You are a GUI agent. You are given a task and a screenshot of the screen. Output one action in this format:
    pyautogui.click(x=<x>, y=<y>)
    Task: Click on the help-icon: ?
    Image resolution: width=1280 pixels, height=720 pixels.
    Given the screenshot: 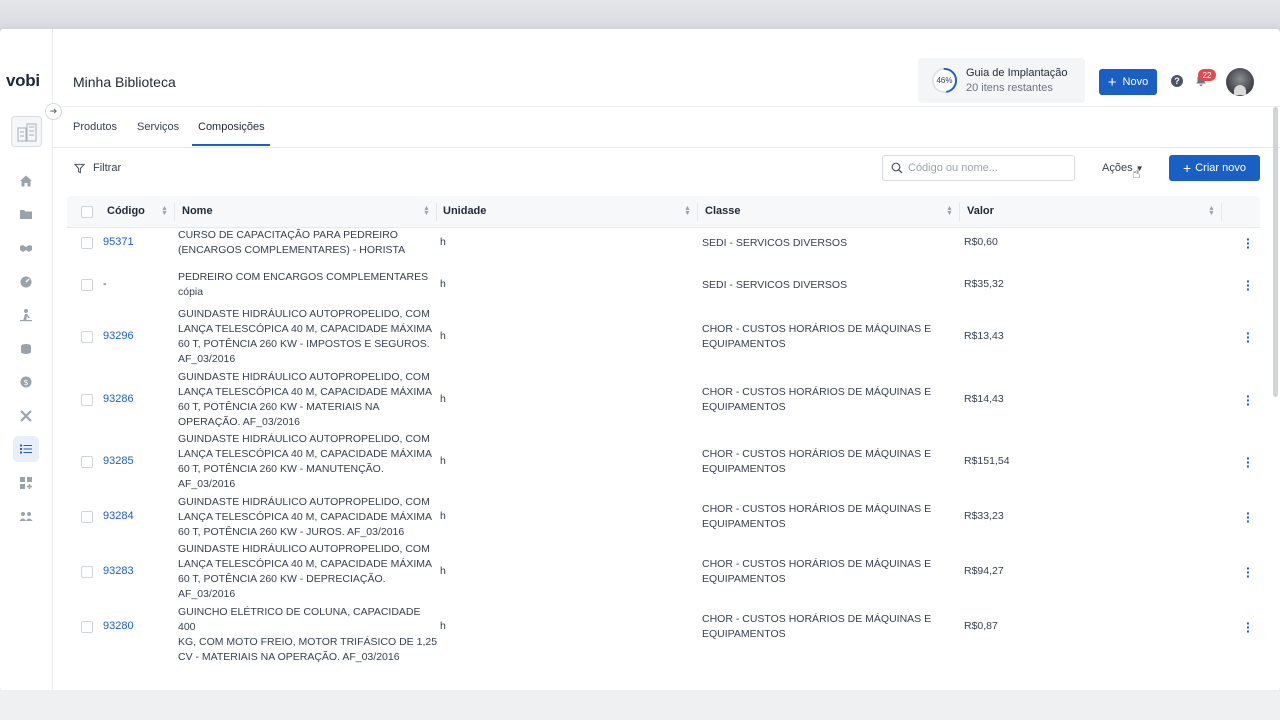 What is the action you would take?
    pyautogui.click(x=1177, y=81)
    